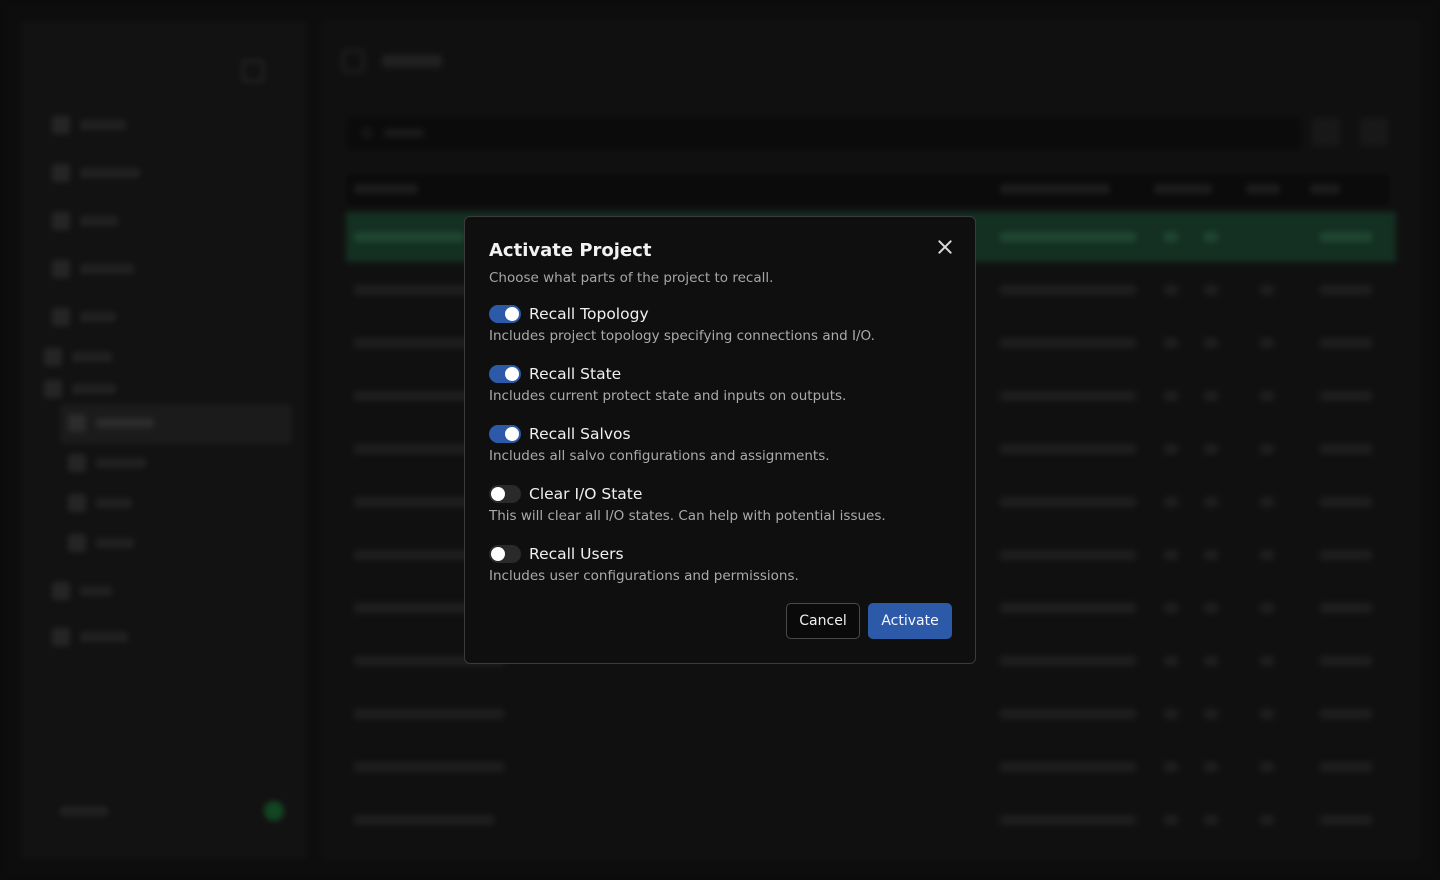 The height and width of the screenshot is (880, 1440). I want to click on option-header: Recall State, so click(721, 374).